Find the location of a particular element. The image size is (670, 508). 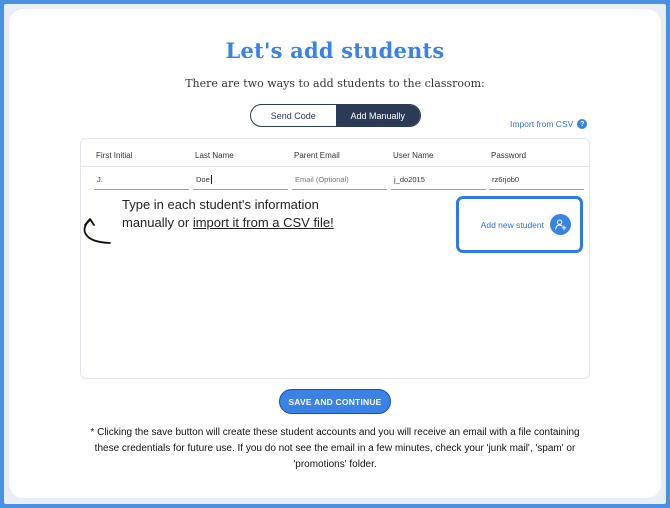

save-and-continue-button: SAVE AND CONTINUE is located at coordinates (335, 401).